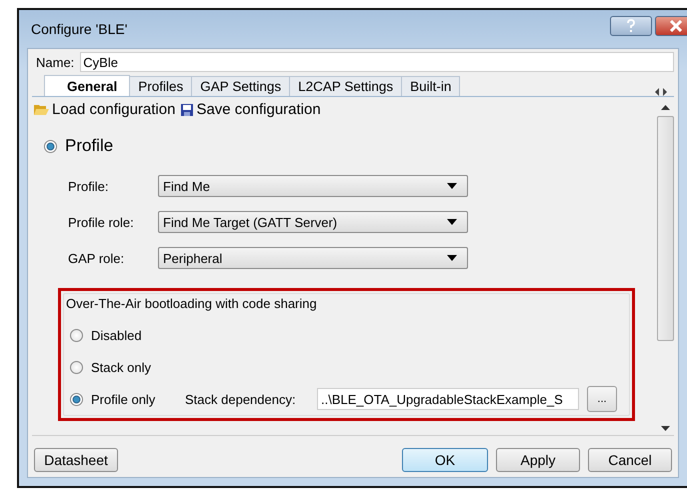 The image size is (687, 496). What do you see at coordinates (676, 26) in the screenshot?
I see `close-icon` at bounding box center [676, 26].